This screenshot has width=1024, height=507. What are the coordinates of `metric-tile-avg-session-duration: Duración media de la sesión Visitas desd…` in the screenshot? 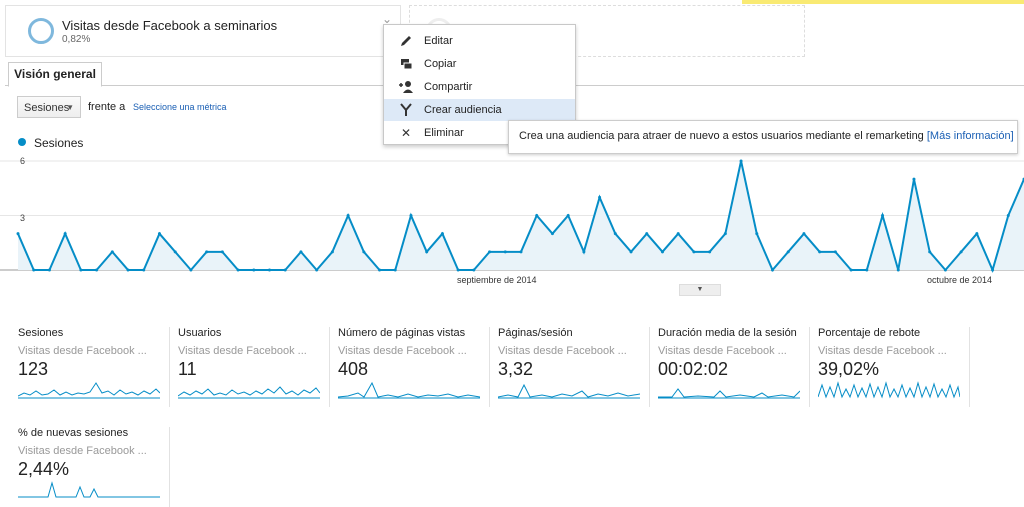 It's located at (734, 367).